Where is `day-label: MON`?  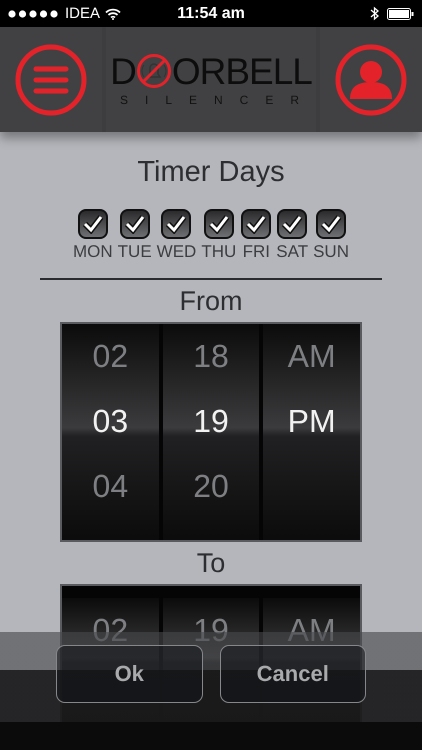
day-label: MON is located at coordinates (92, 252).